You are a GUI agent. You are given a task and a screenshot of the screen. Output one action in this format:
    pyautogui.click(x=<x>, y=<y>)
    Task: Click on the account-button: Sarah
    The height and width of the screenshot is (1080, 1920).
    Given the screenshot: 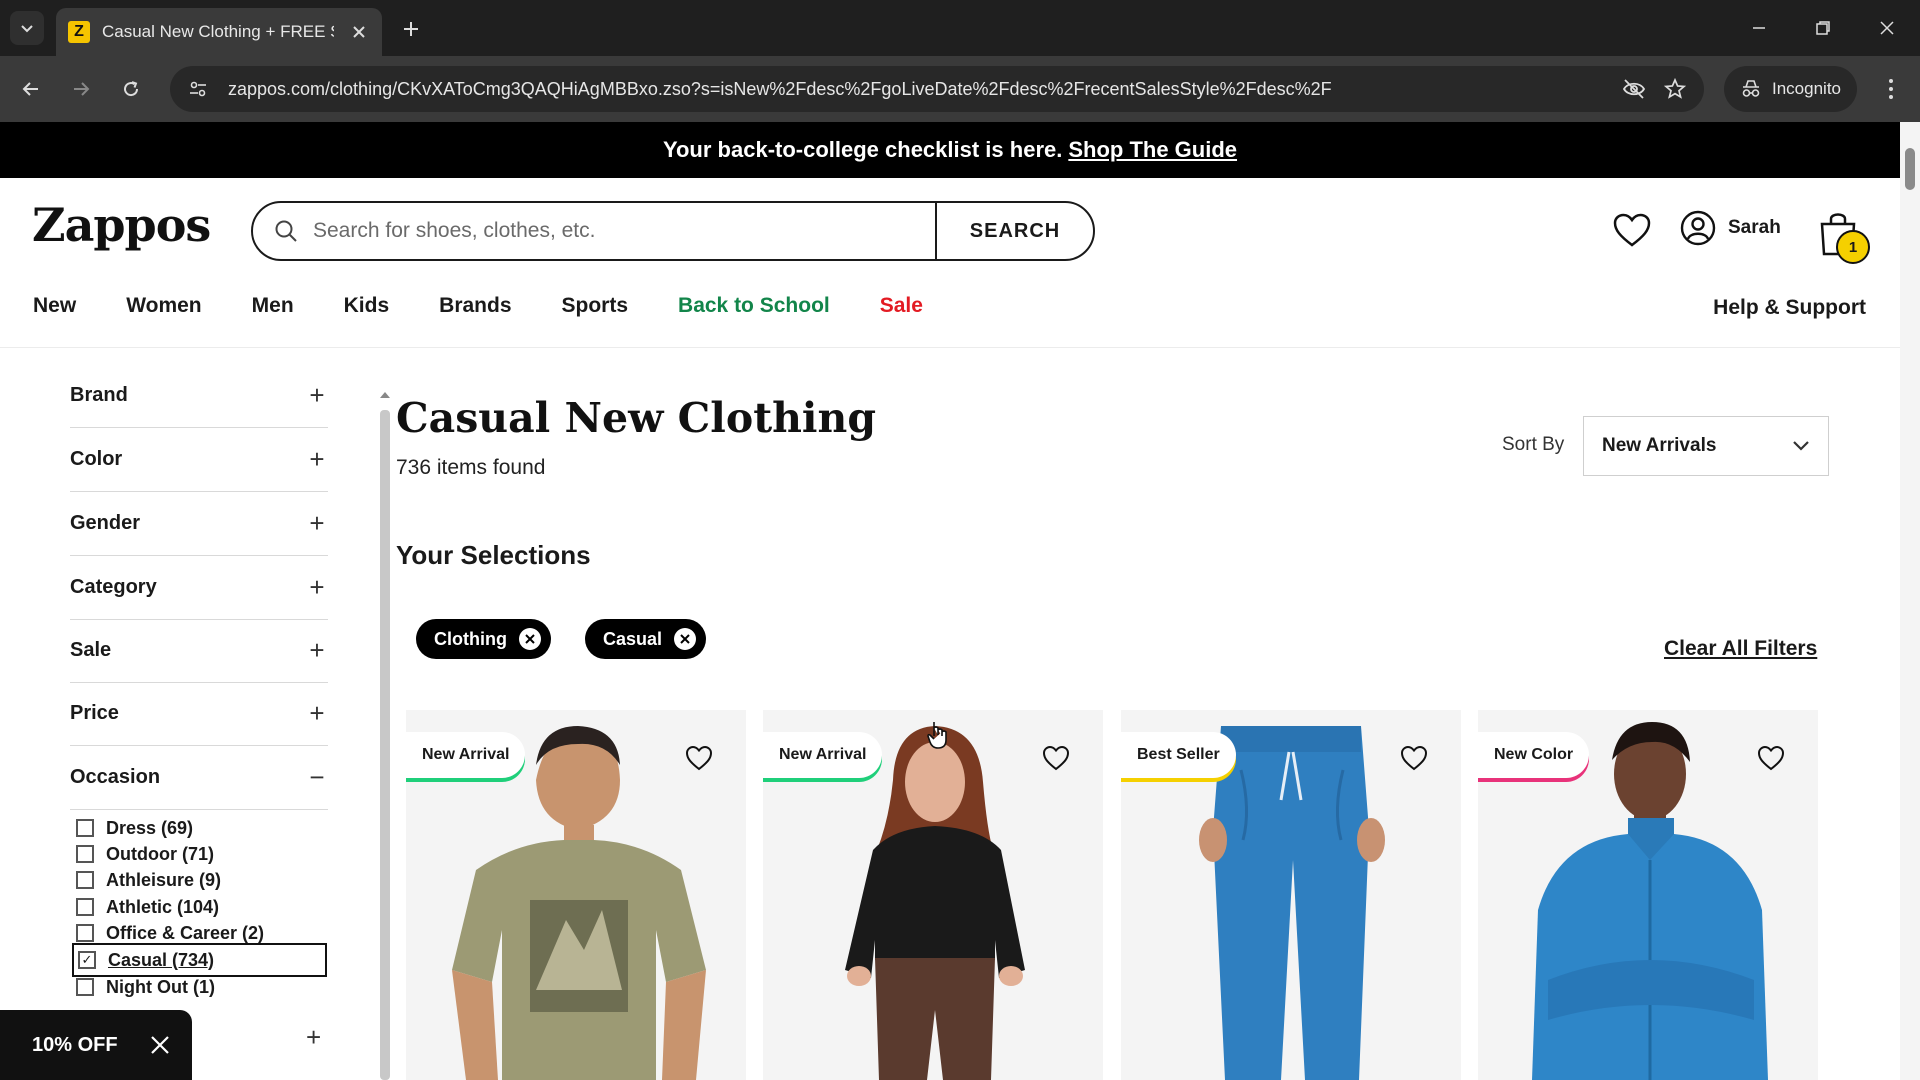 What is the action you would take?
    pyautogui.click(x=1730, y=228)
    